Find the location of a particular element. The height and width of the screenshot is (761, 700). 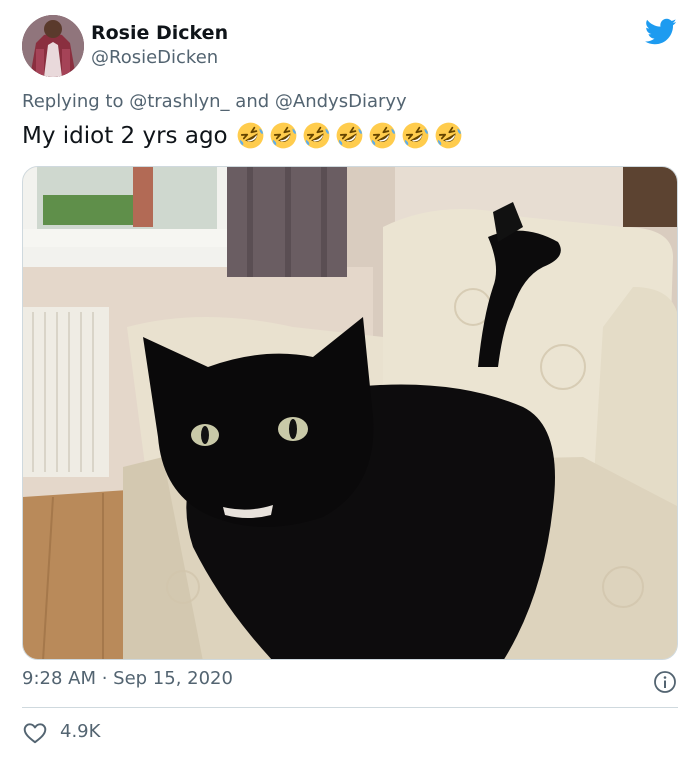

avatar-image is located at coordinates (53, 46).